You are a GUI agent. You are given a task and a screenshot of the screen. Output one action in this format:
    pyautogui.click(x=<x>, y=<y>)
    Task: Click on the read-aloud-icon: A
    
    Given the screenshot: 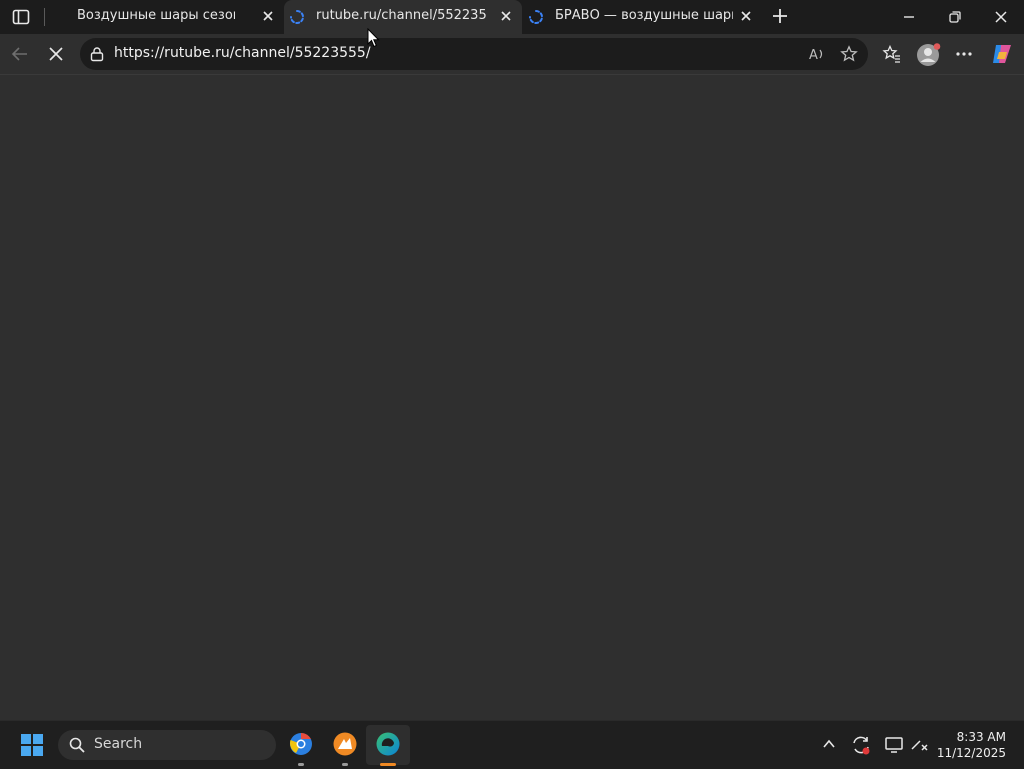 What is the action you would take?
    pyautogui.click(x=817, y=56)
    